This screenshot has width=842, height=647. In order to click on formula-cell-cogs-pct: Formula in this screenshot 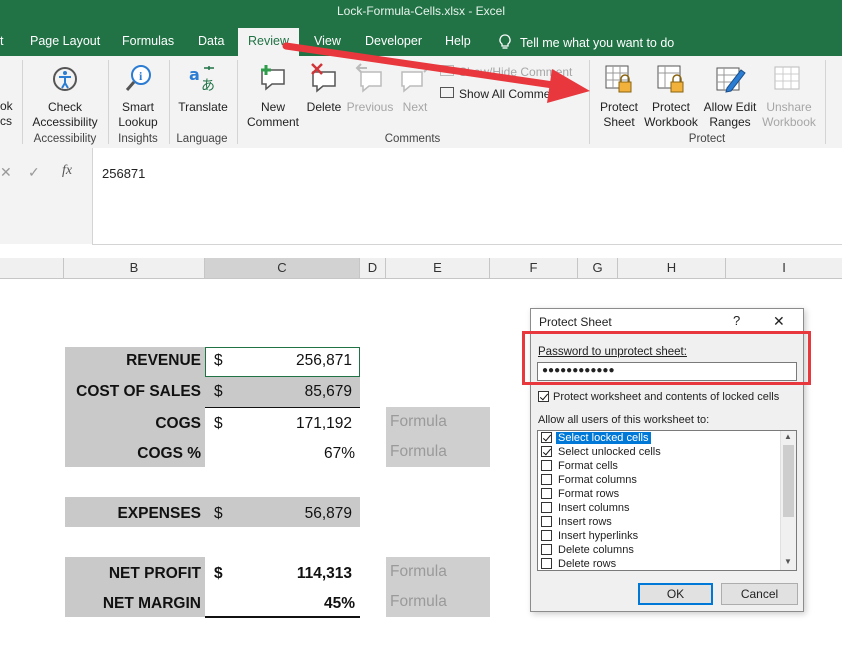, I will do `click(438, 452)`.